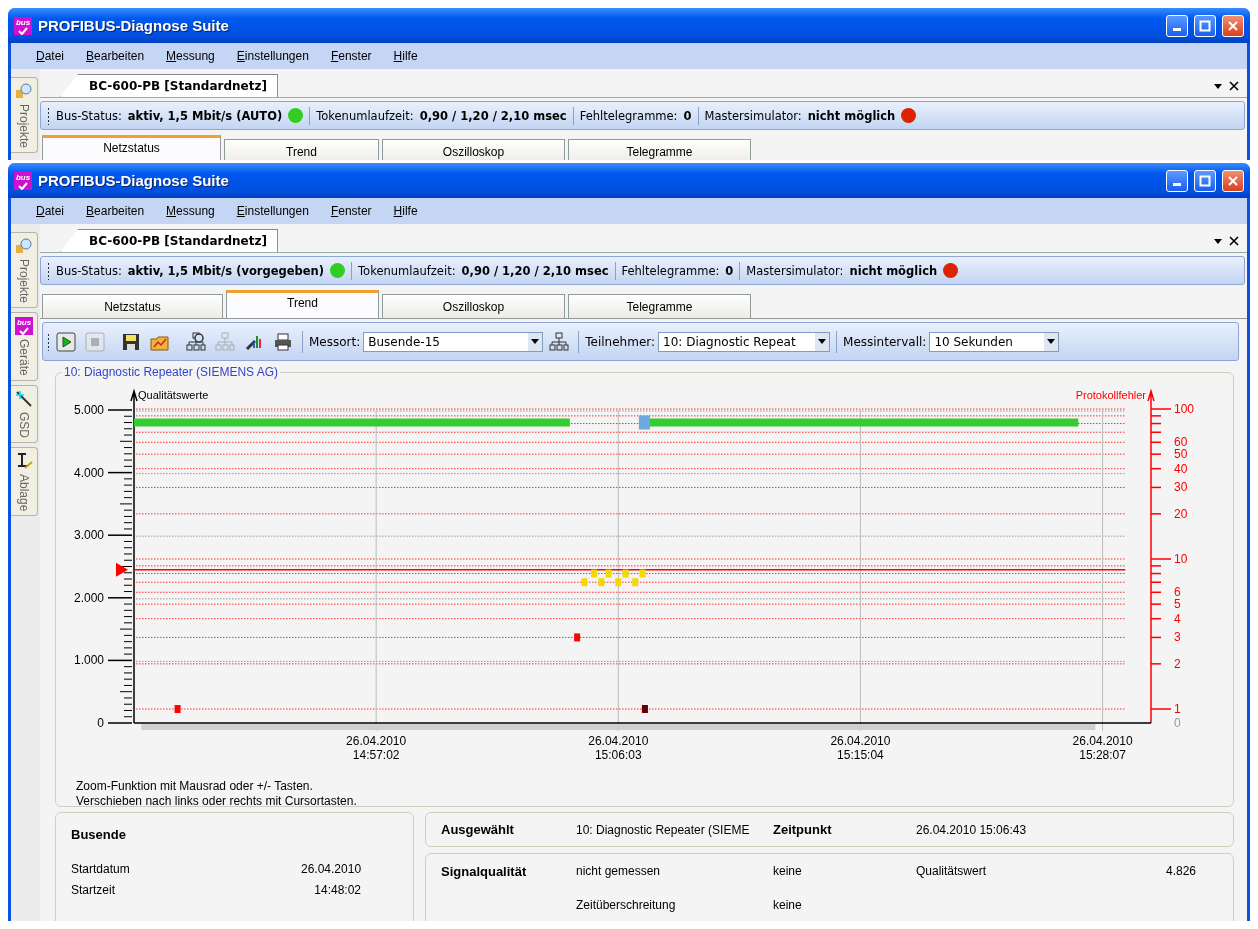 The height and width of the screenshot is (929, 1258). I want to click on dropdown-field: 10 Sekunden, so click(994, 341).